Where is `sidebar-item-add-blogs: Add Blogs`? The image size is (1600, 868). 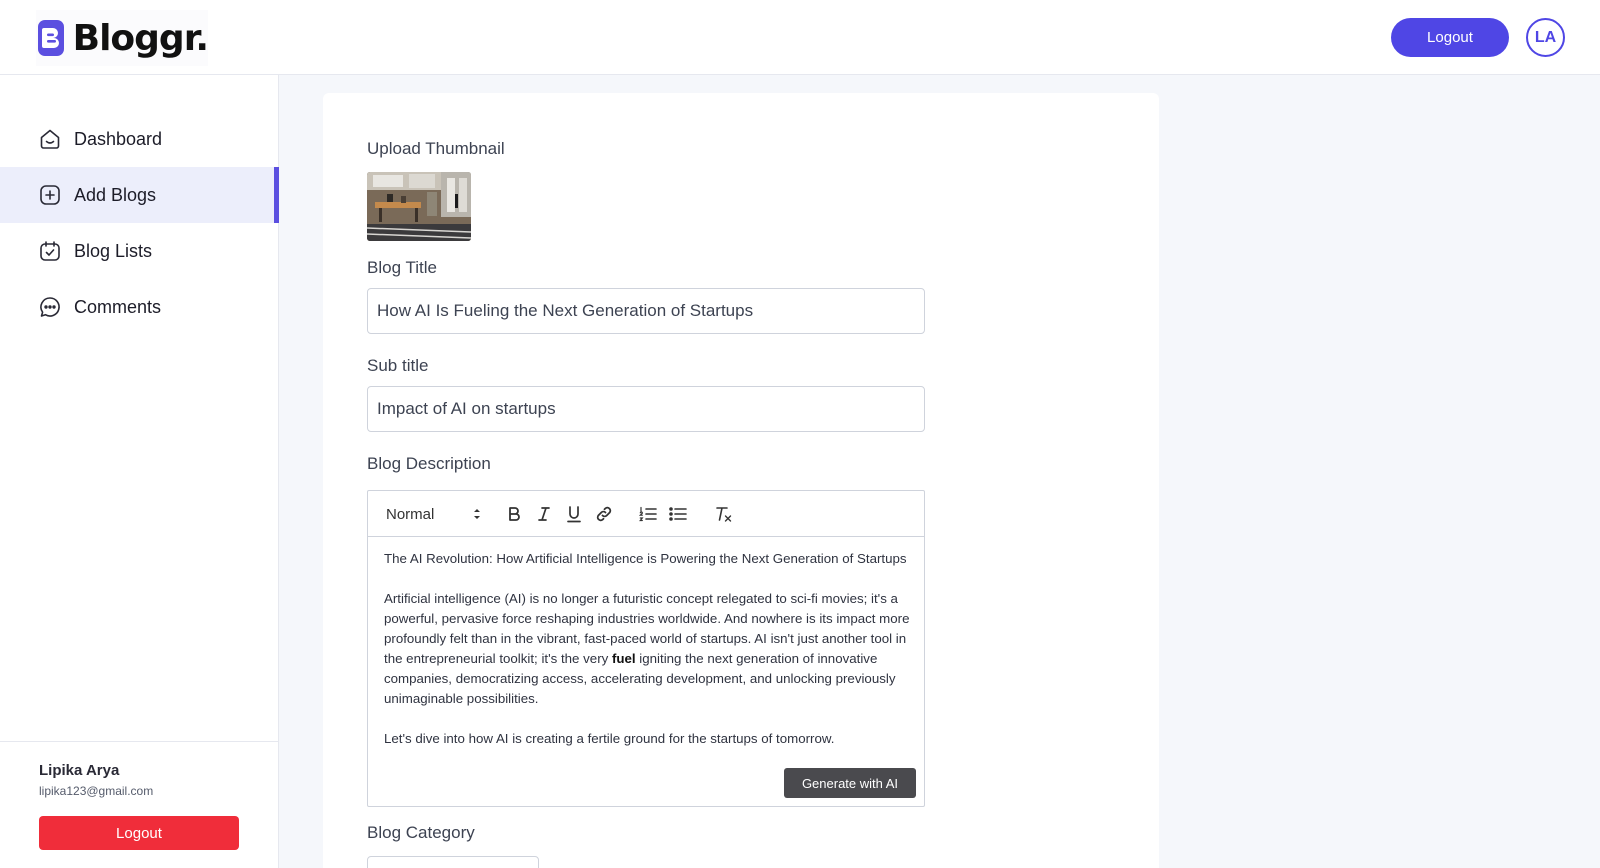 sidebar-item-add-blogs: Add Blogs is located at coordinates (139, 195).